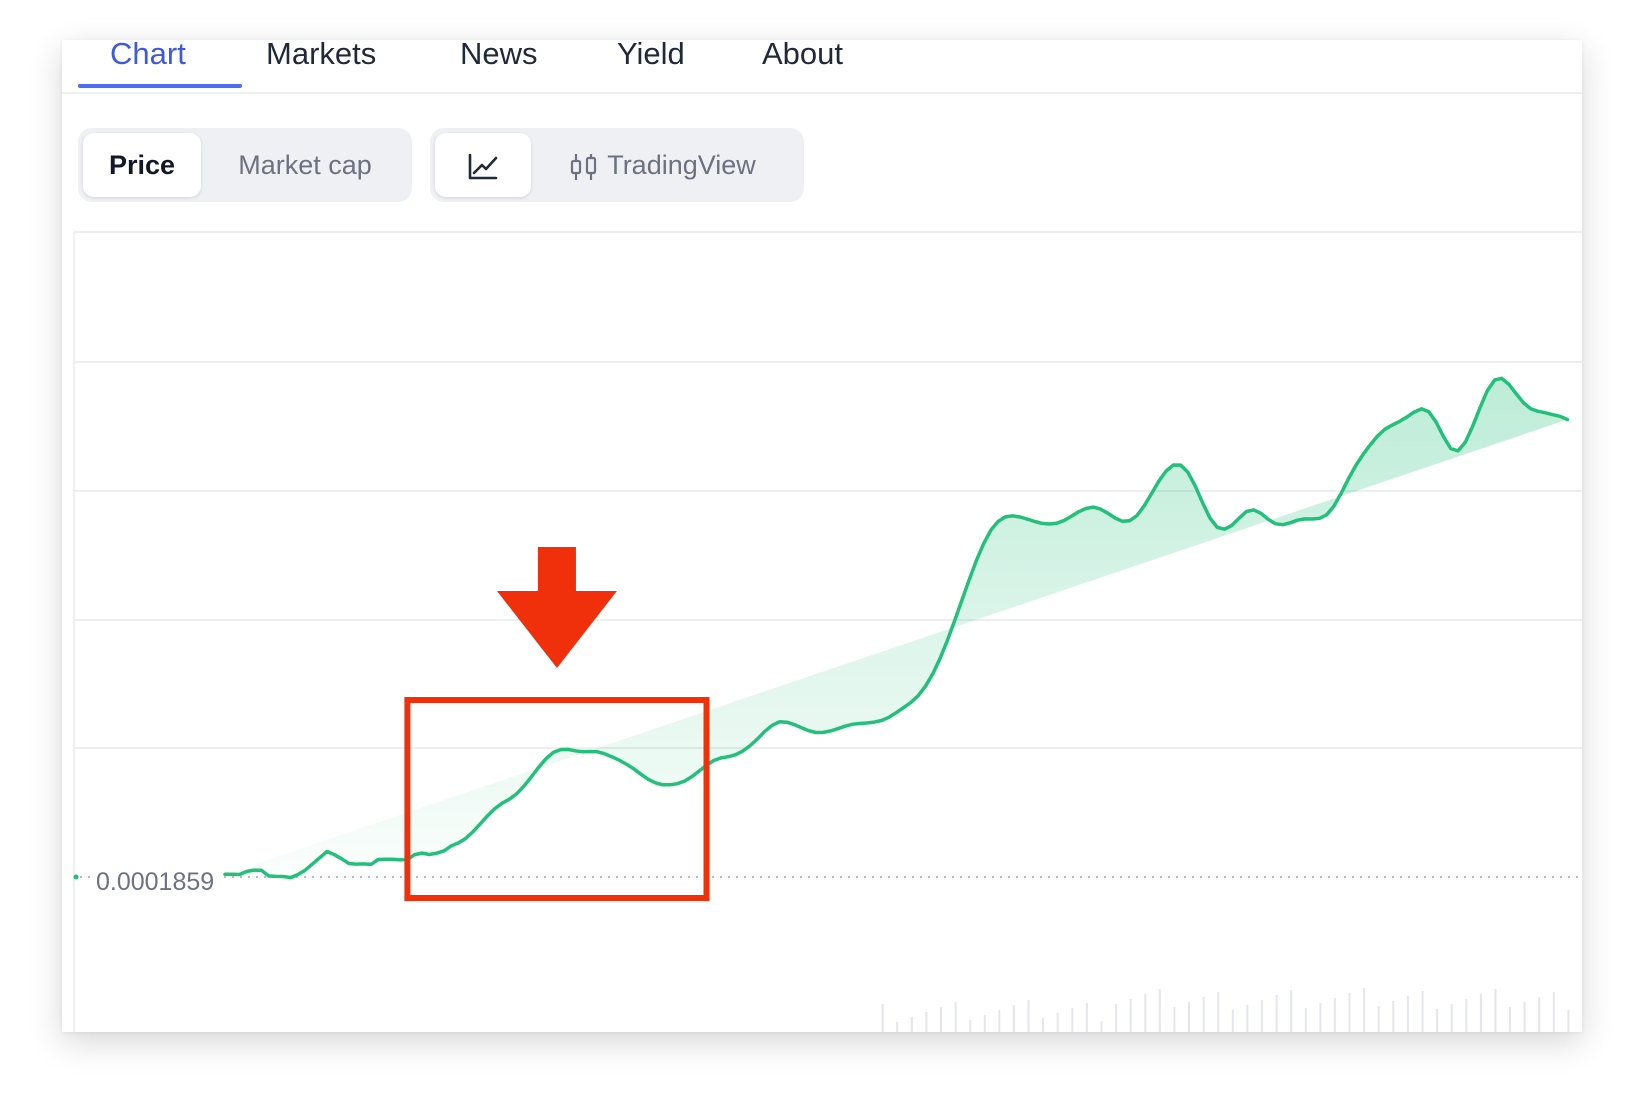 Image resolution: width=1640 pixels, height=1102 pixels. What do you see at coordinates (155, 882) in the screenshot?
I see `reference-price-label: 0.0001859` at bounding box center [155, 882].